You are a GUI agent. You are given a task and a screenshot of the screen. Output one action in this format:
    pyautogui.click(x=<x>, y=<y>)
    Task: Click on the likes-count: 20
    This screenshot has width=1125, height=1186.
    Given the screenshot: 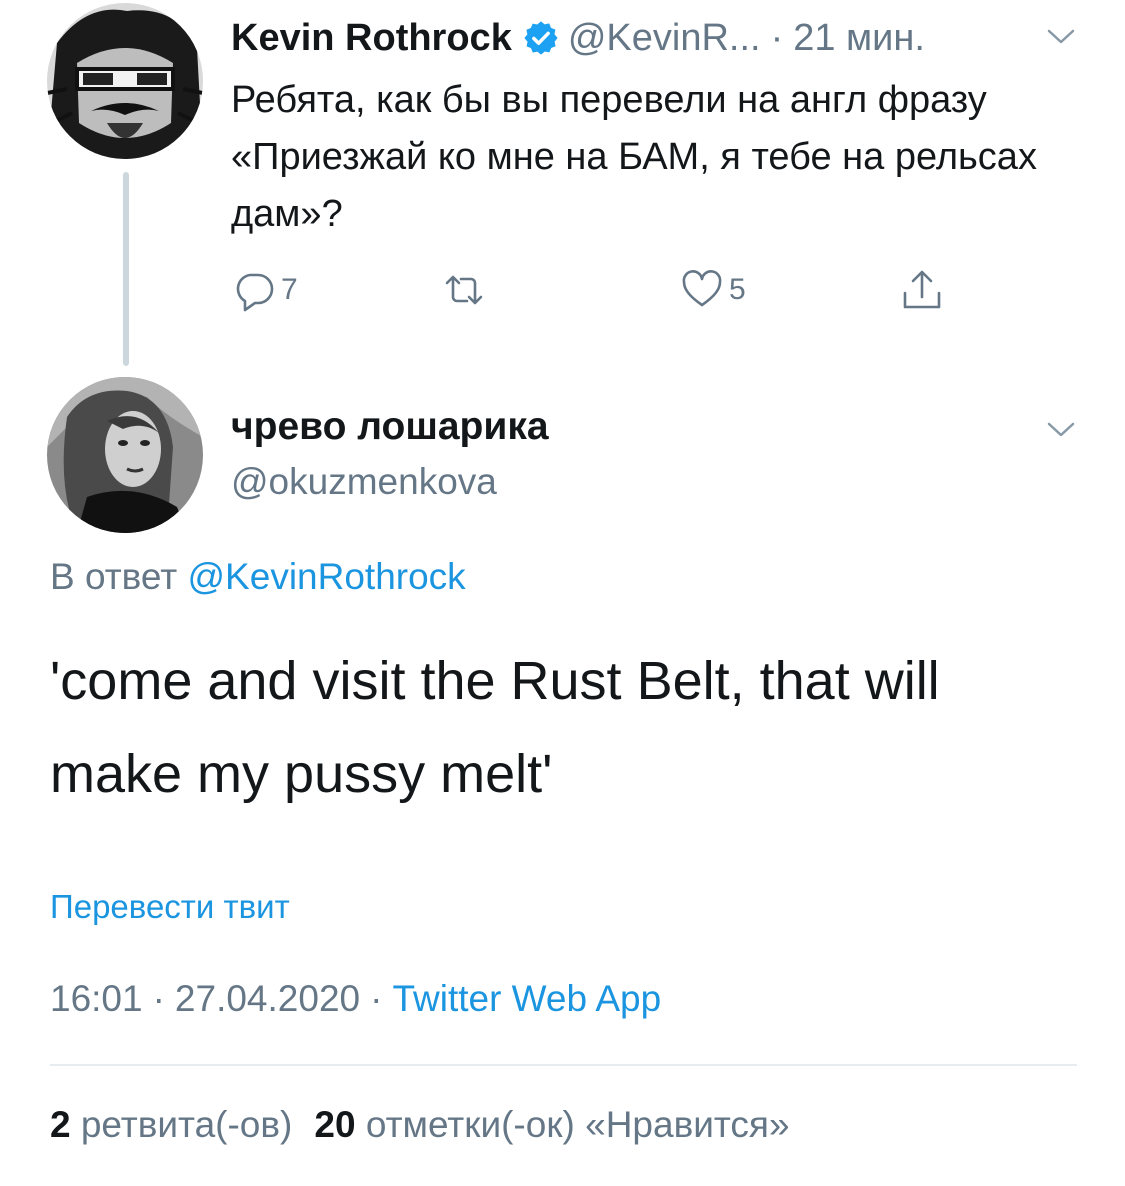 What is the action you would take?
    pyautogui.click(x=335, y=1124)
    